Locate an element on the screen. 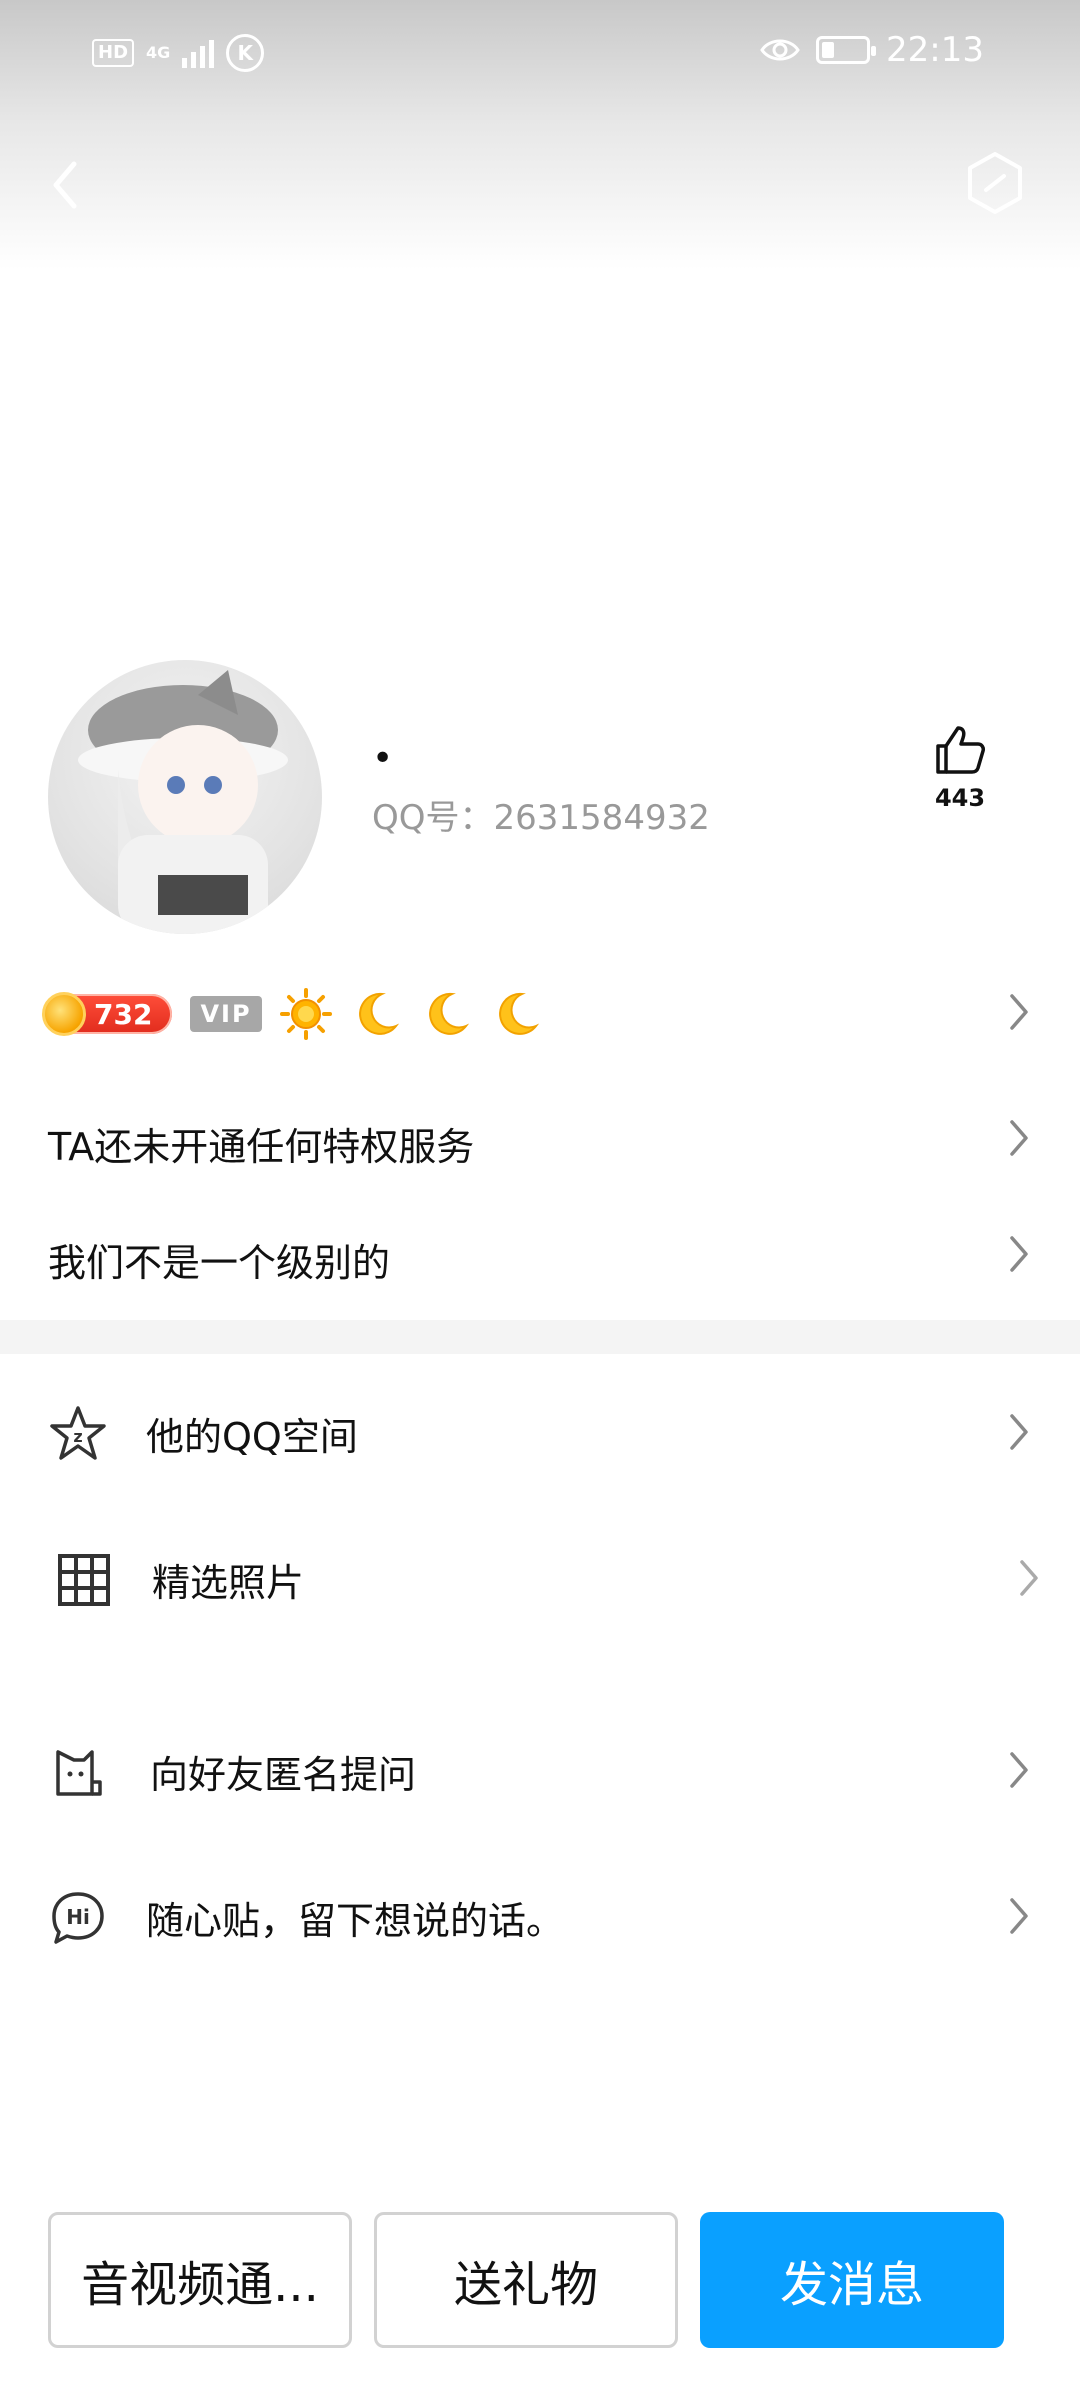 The height and width of the screenshot is (2400, 1080). badges-row: 732 VIP is located at coordinates (292, 1014).